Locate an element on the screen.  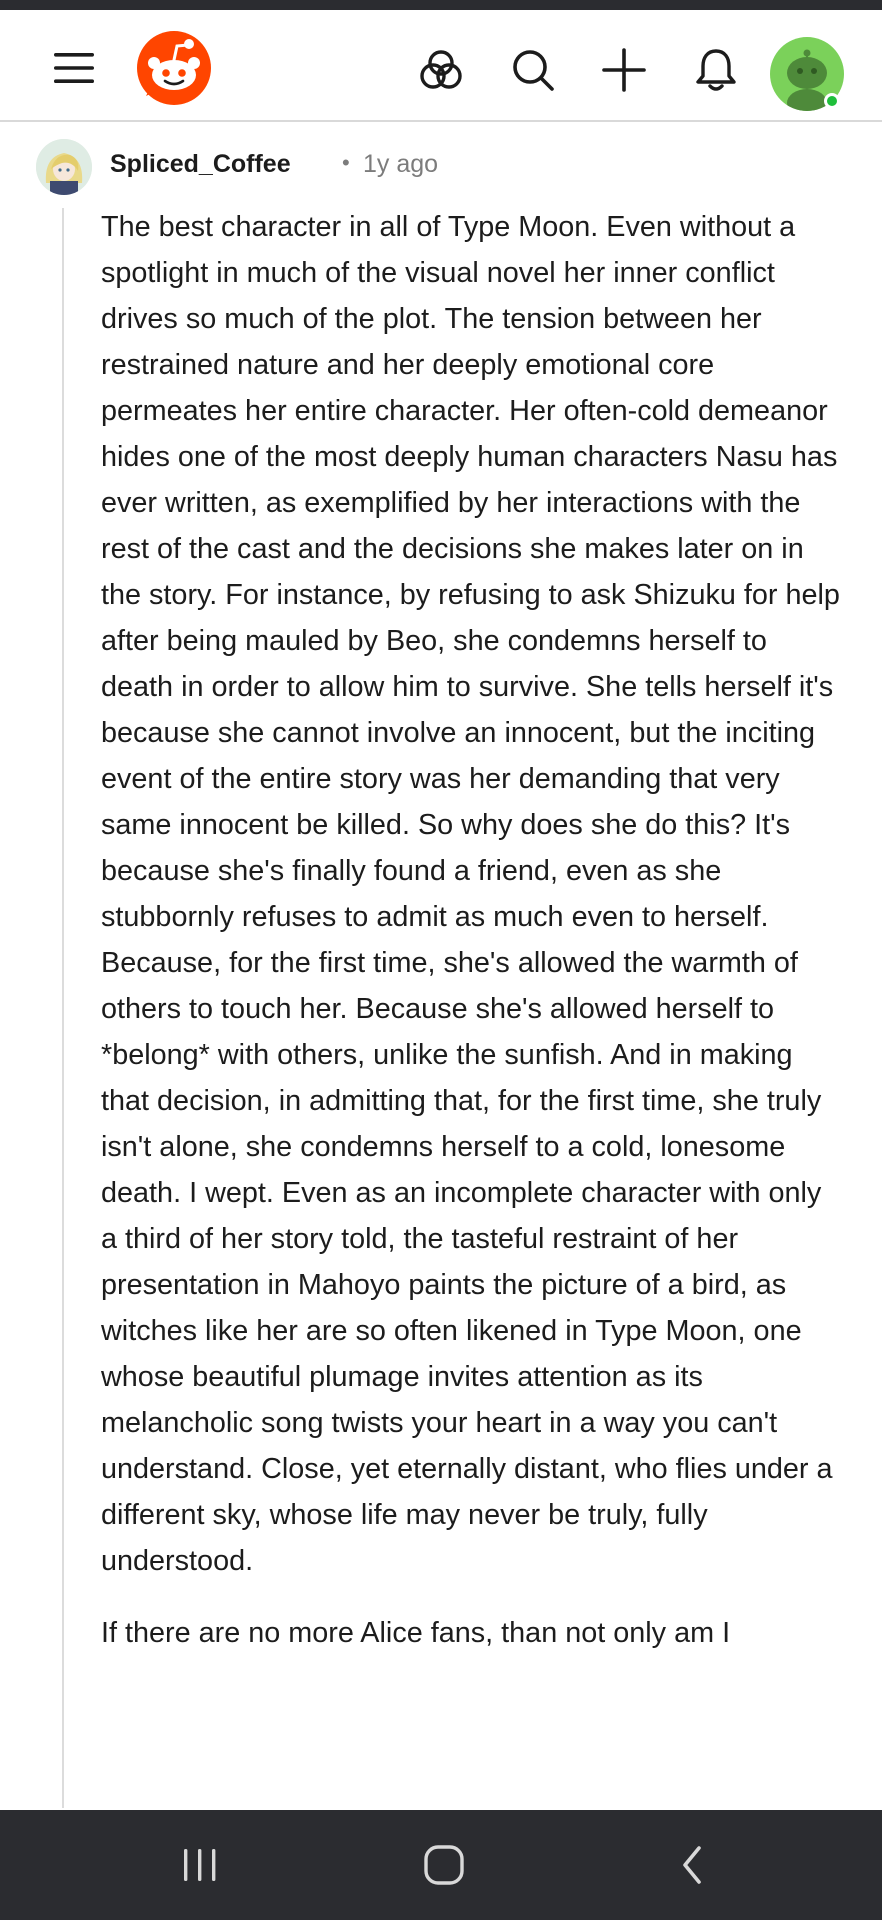
create-post-button is located at coordinates (624, 70).